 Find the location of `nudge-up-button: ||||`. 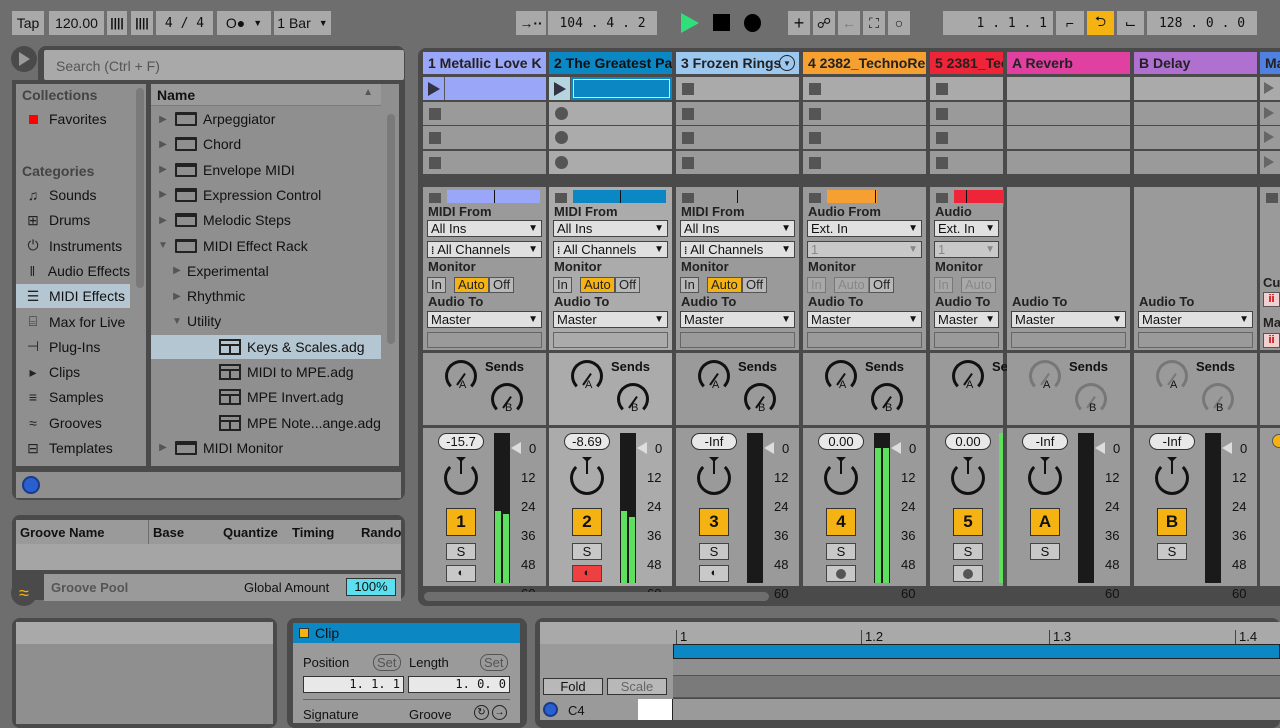

nudge-up-button: |||| is located at coordinates (142, 23).